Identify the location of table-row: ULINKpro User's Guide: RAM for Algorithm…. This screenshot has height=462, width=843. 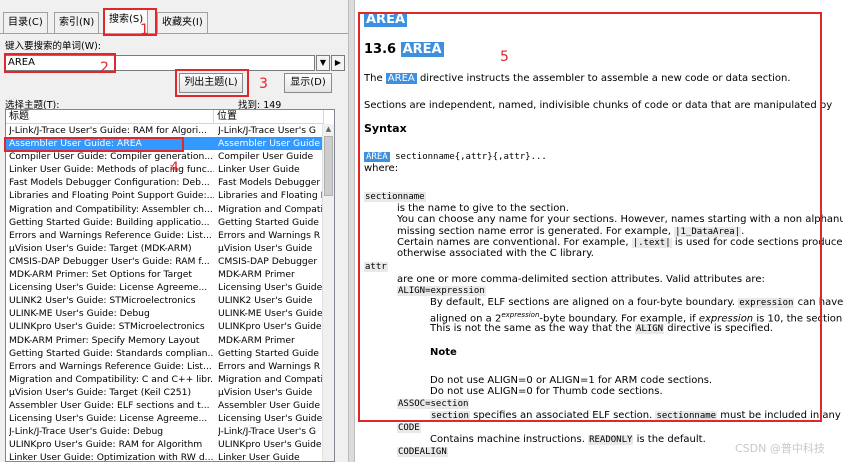
(165, 444).